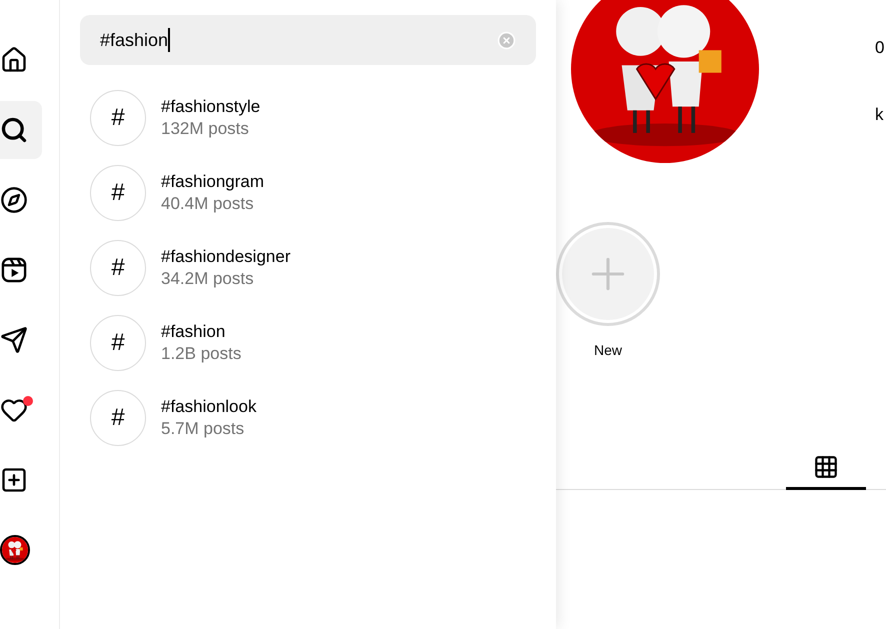 The width and height of the screenshot is (886, 629). What do you see at coordinates (208, 279) in the screenshot?
I see `post-count: 34.2M posts` at bounding box center [208, 279].